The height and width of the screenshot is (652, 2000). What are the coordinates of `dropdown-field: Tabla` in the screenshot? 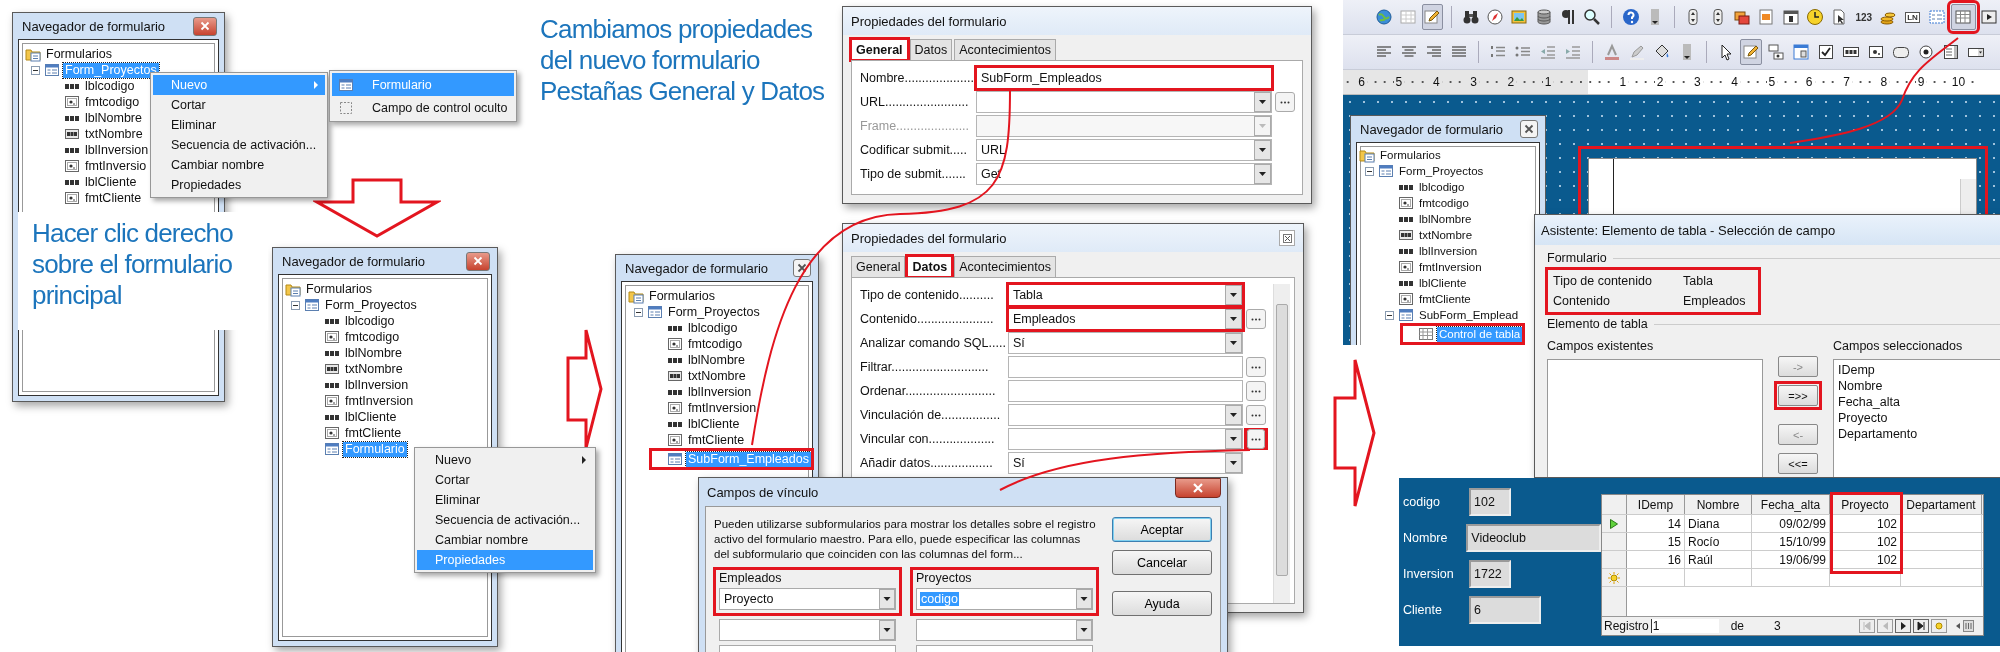 It's located at (1125, 295).